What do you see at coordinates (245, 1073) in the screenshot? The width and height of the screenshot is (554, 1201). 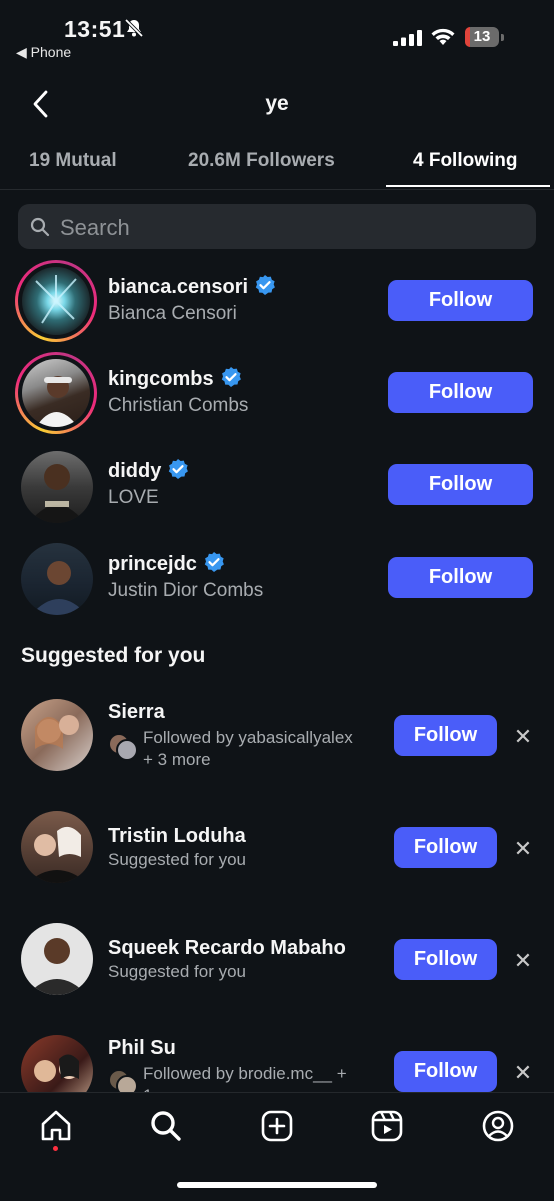 I see `followed-by-text: Followed by brodie.mc__ +` at bounding box center [245, 1073].